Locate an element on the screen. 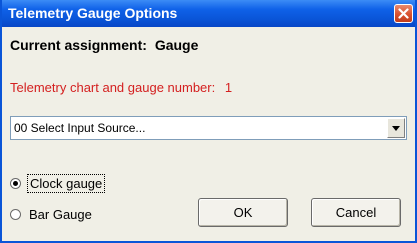 The image size is (417, 243). gauge-number-label: Telemetry chart and gauge number: is located at coordinates (113, 87).